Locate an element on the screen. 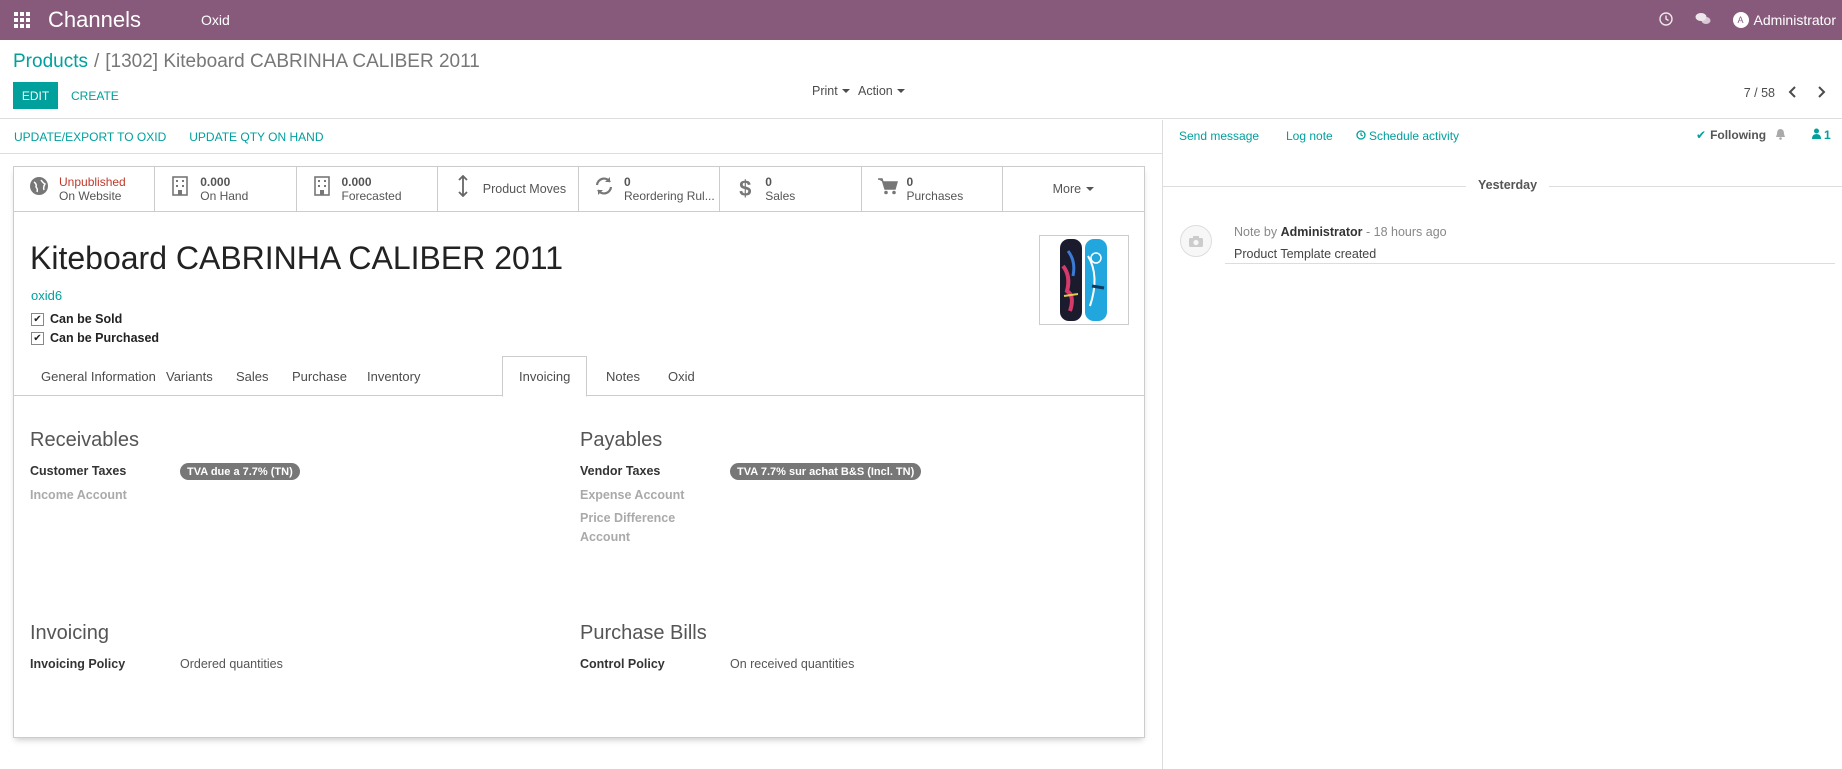 The width and height of the screenshot is (1842, 769). schedule-activity-button: Schedule activity is located at coordinates (1407, 136).